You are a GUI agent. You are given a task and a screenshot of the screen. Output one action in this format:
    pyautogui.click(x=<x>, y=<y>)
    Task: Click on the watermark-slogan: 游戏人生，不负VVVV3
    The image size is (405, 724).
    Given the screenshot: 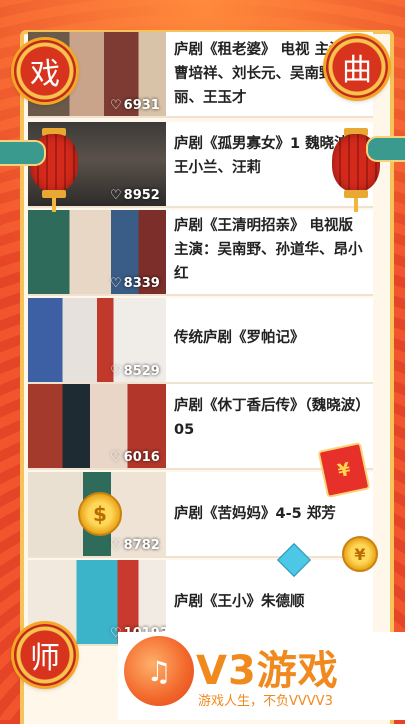 What is the action you would take?
    pyautogui.click(x=265, y=701)
    